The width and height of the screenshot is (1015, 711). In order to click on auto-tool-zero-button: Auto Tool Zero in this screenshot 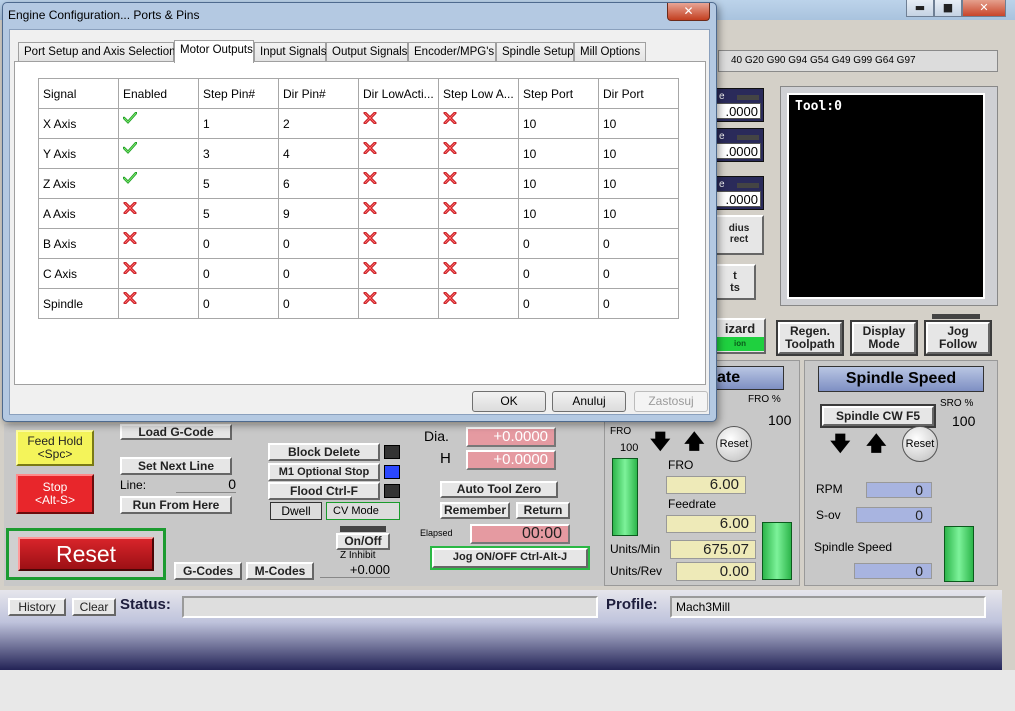, I will do `click(499, 489)`.